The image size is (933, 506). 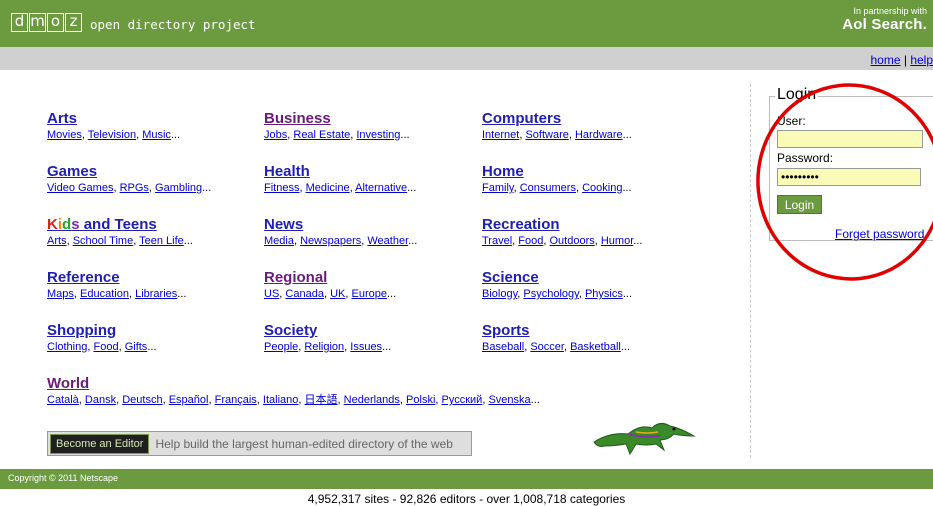 What do you see at coordinates (275, 135) in the screenshot?
I see `subcategory-link: Jobs` at bounding box center [275, 135].